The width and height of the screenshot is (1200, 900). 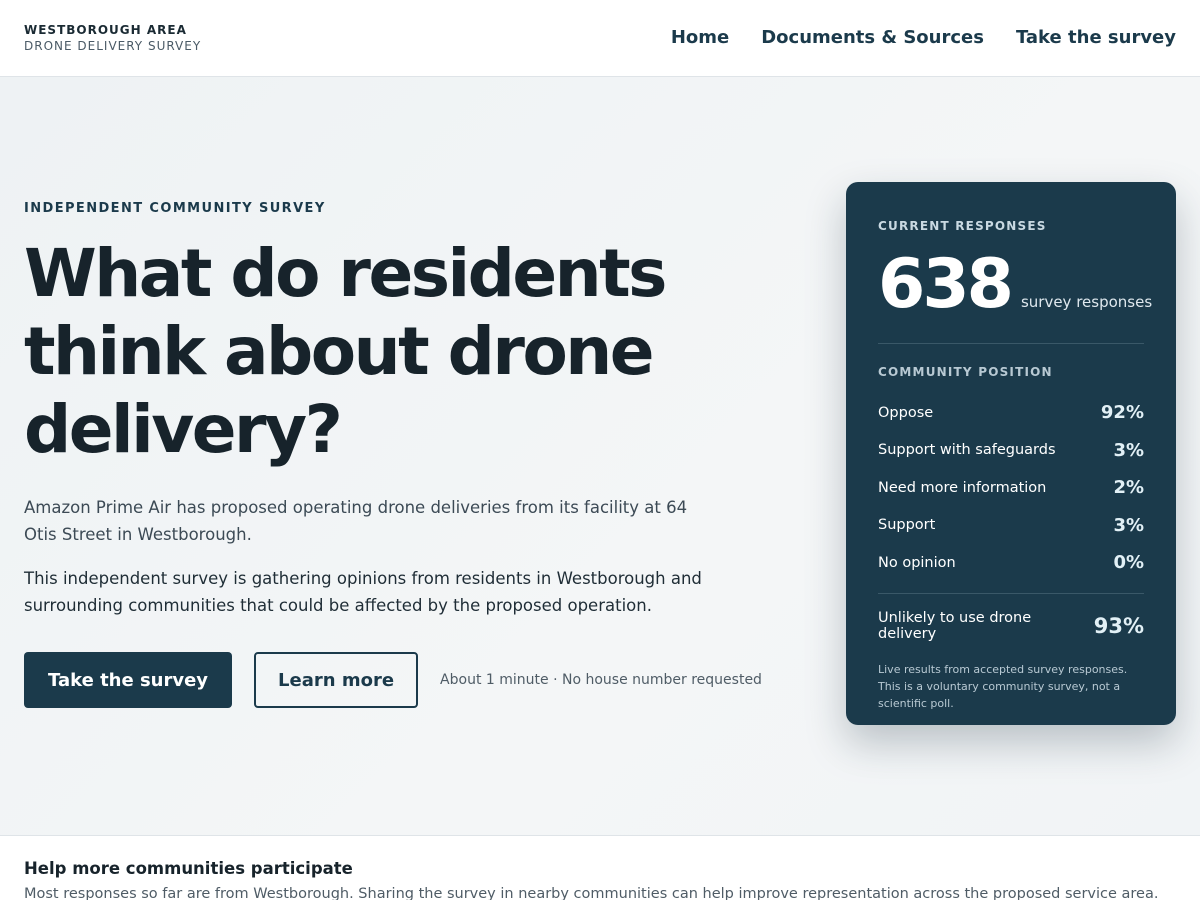 What do you see at coordinates (1118, 626) in the screenshot?
I see `usage-summary-value: 93%` at bounding box center [1118, 626].